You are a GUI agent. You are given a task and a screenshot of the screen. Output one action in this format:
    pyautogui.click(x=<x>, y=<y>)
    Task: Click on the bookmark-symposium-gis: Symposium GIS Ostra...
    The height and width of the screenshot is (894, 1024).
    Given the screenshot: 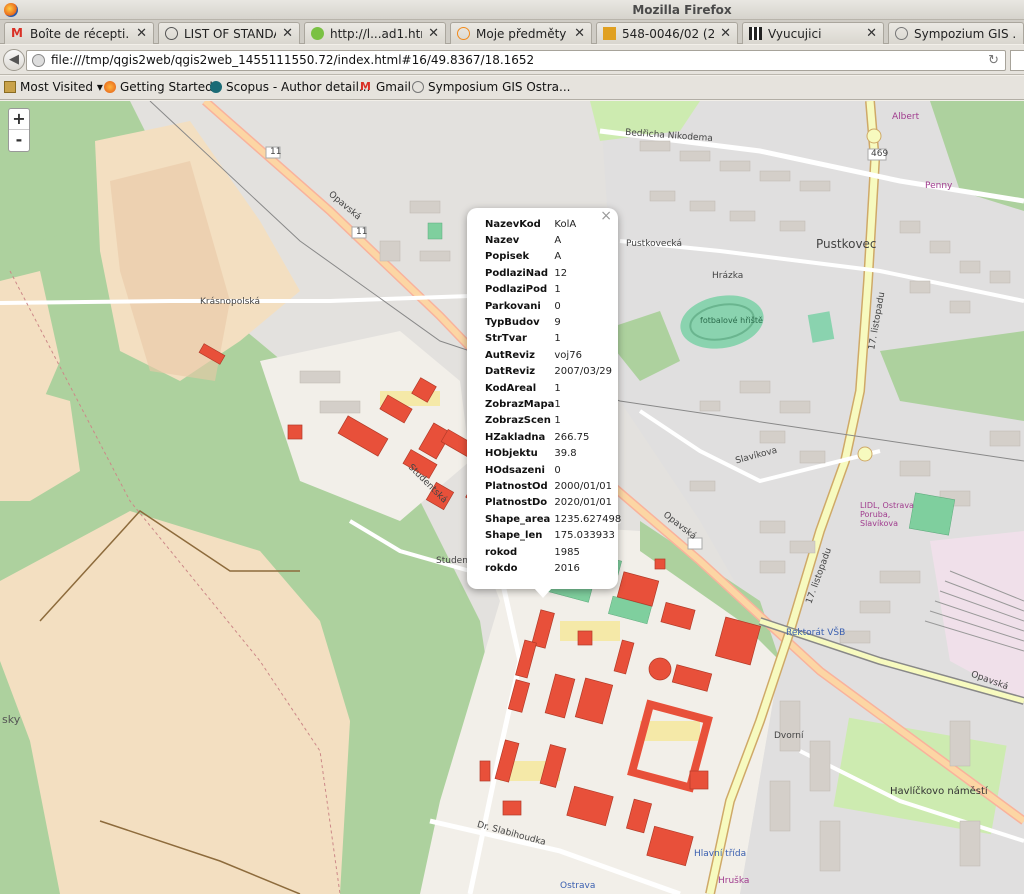 What is the action you would take?
    pyautogui.click(x=491, y=87)
    